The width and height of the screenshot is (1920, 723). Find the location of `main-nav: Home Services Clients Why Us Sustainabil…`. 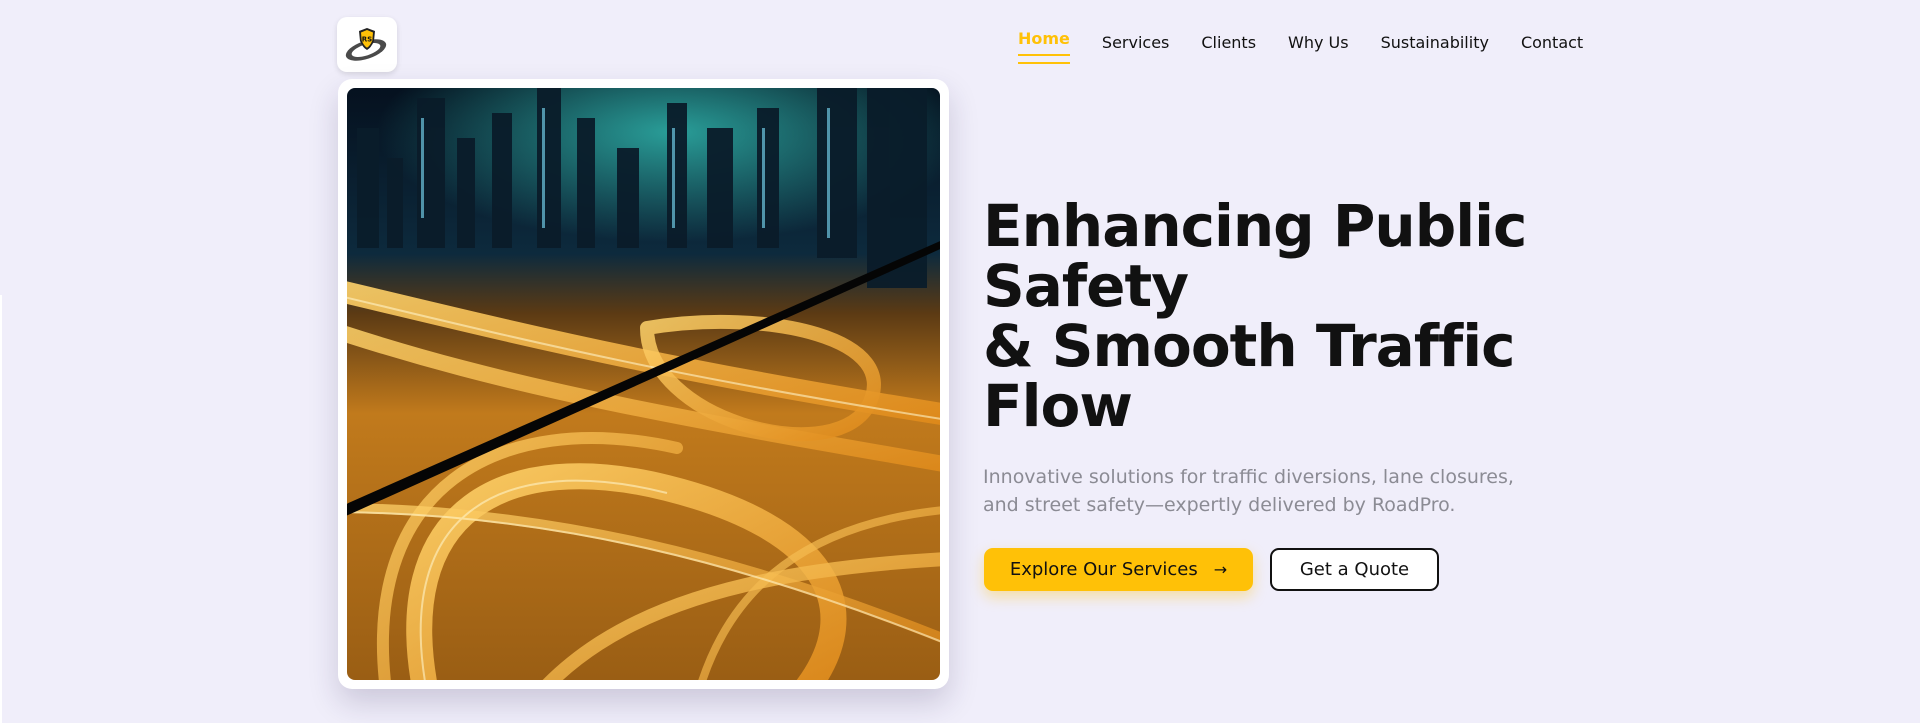

main-nav: Home Services Clients Why Us Sustainabil… is located at coordinates (1300, 46).